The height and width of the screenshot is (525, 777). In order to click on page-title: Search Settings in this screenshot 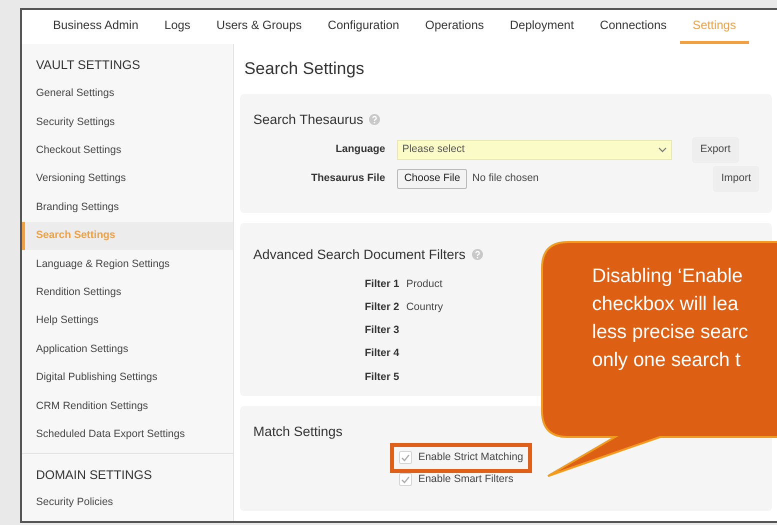, I will do `click(304, 69)`.